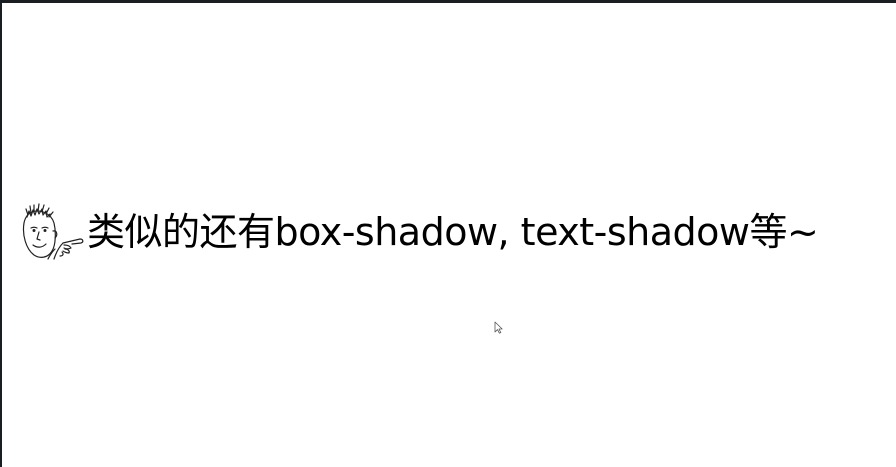 The image size is (896, 467). I want to click on mouse-pointer-icon, so click(498, 327).